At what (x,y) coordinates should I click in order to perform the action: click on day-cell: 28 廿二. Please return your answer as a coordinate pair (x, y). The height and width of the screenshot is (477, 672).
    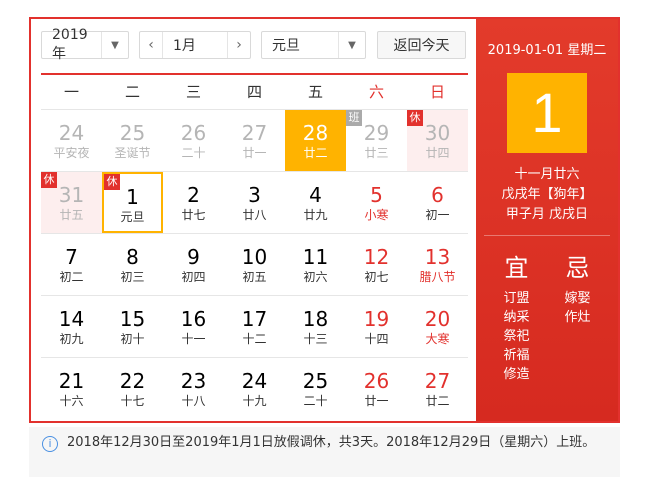
    Looking at the image, I should click on (315, 140).